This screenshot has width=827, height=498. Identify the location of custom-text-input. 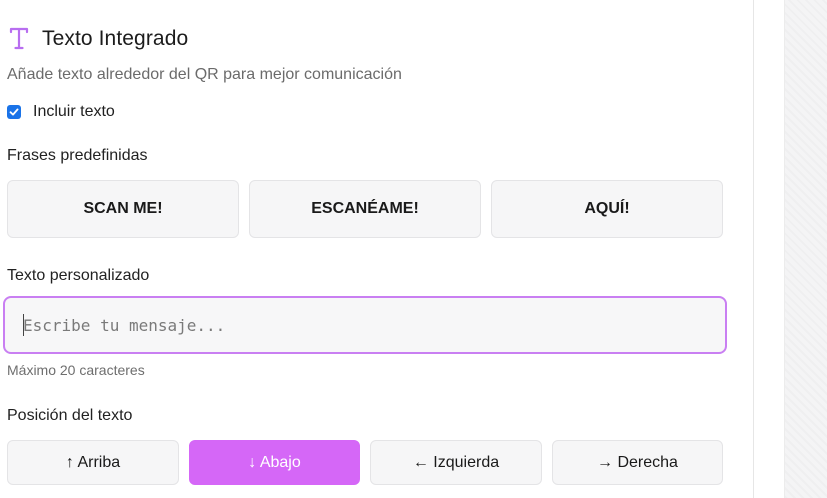
(365, 325).